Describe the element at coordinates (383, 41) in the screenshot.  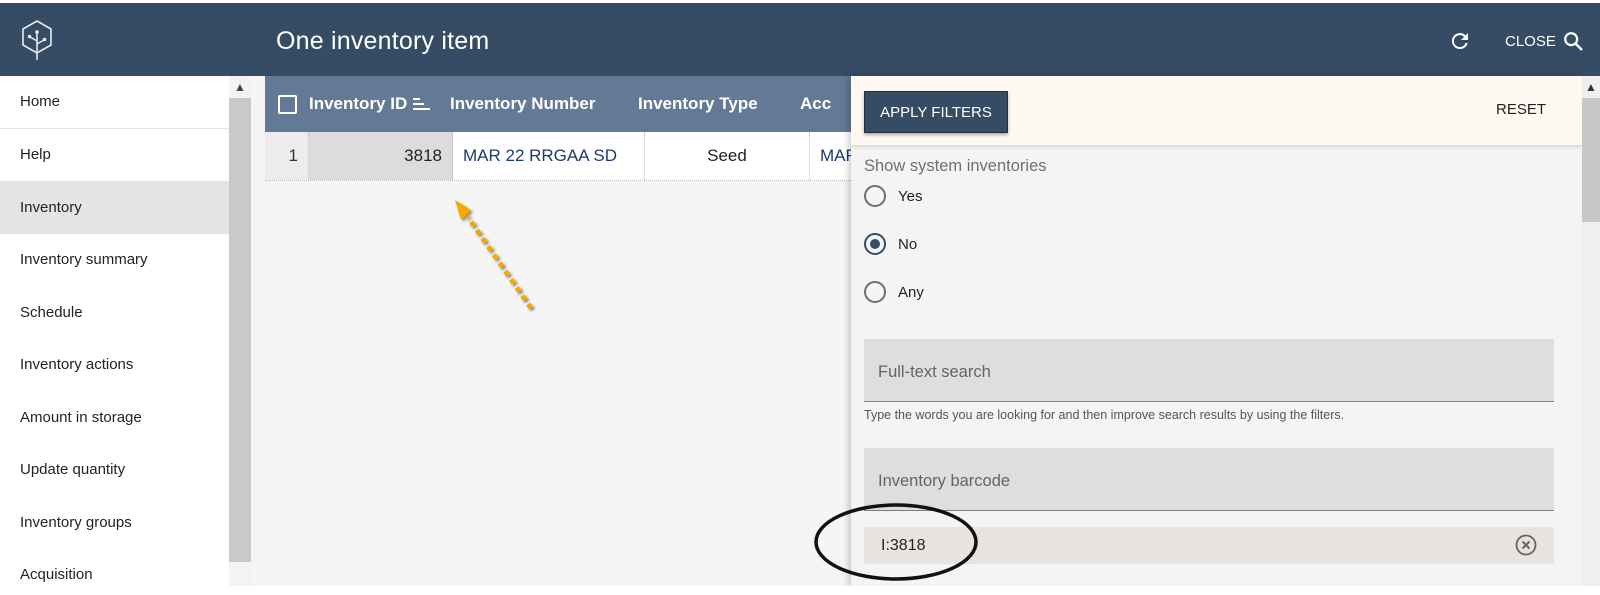
I see `page-title: One inventory item` at that location.